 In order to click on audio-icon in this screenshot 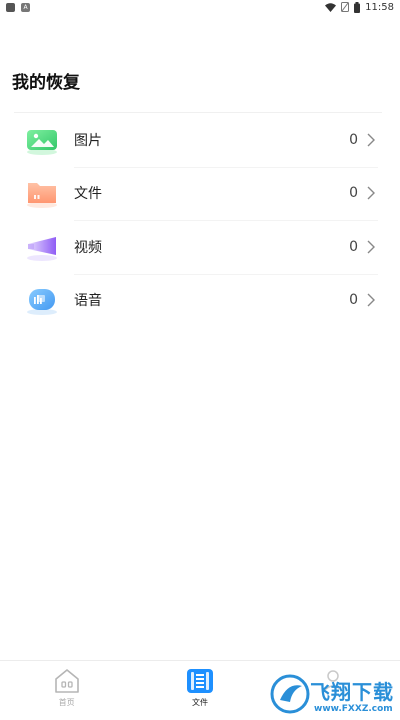, I will do `click(42, 300)`.